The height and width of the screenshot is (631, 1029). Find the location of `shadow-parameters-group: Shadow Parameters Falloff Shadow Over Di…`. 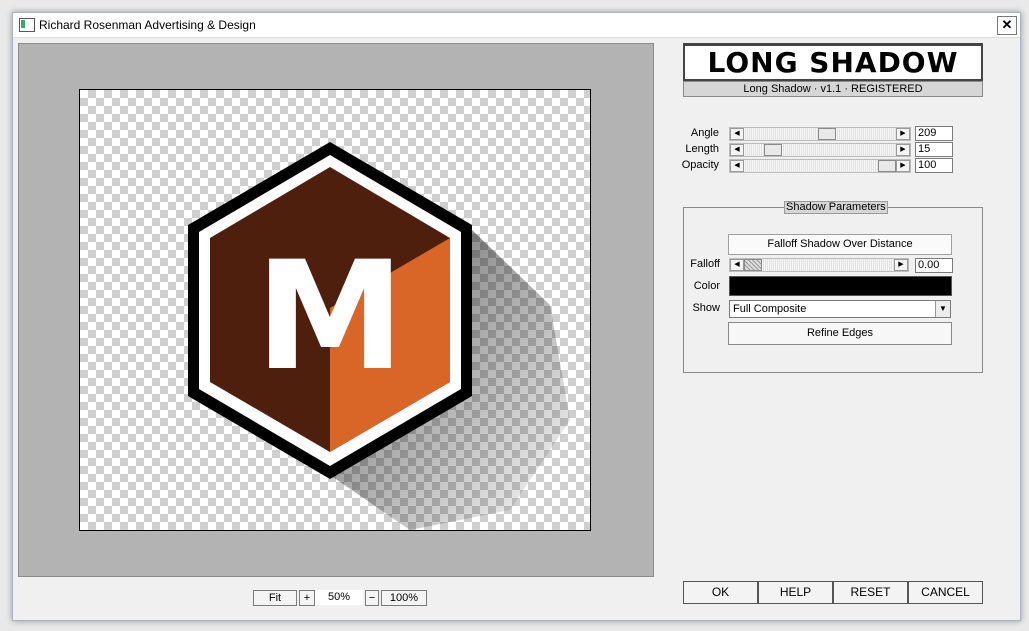

shadow-parameters-group: Shadow Parameters Falloff Shadow Over Di… is located at coordinates (833, 287).